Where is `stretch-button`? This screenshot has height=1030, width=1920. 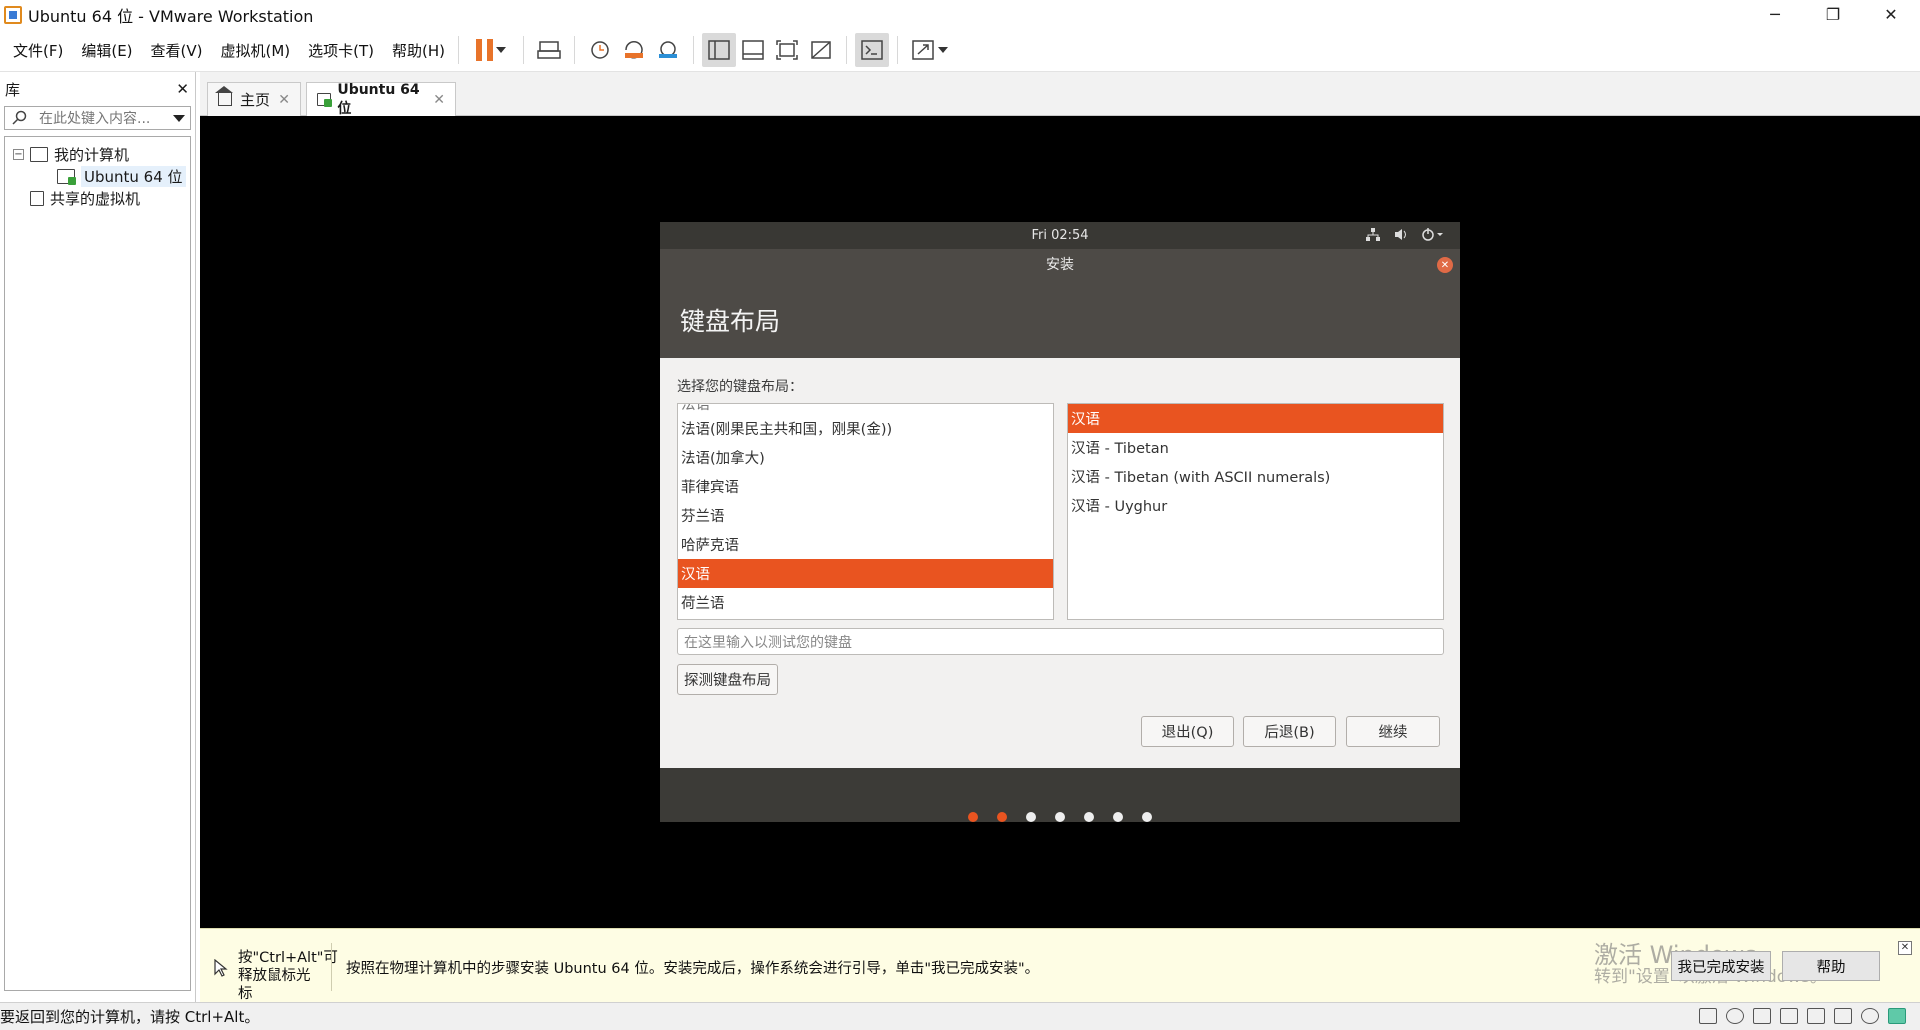 stretch-button is located at coordinates (929, 50).